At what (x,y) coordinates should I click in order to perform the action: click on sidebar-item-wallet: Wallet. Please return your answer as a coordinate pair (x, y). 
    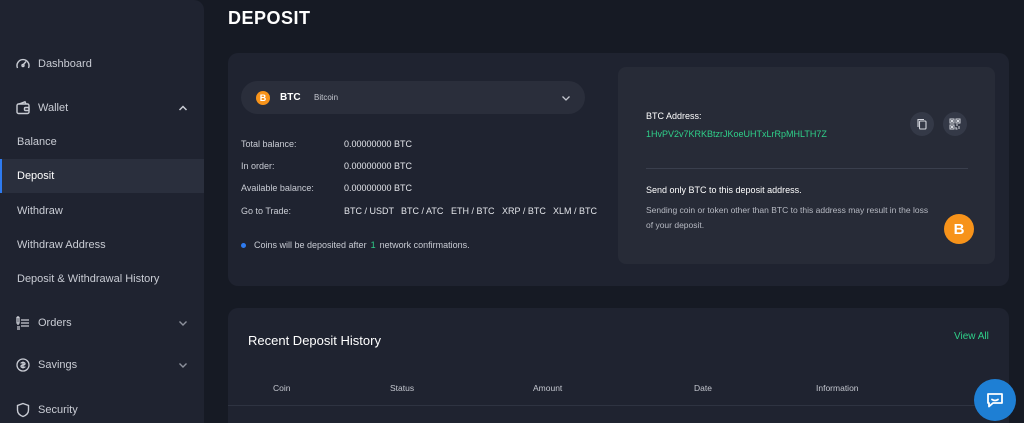
    Looking at the image, I should click on (102, 108).